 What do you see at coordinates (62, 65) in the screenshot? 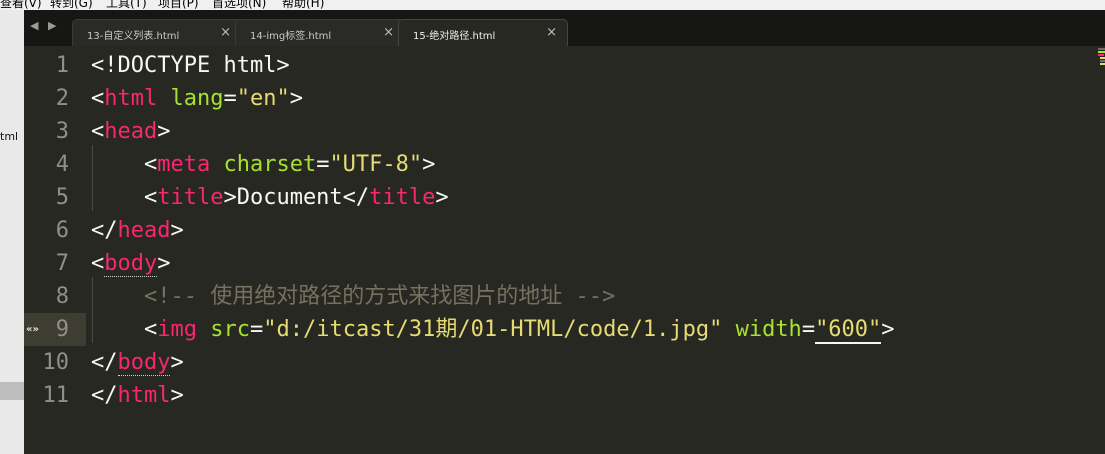
I see `line-number: 1` at bounding box center [62, 65].